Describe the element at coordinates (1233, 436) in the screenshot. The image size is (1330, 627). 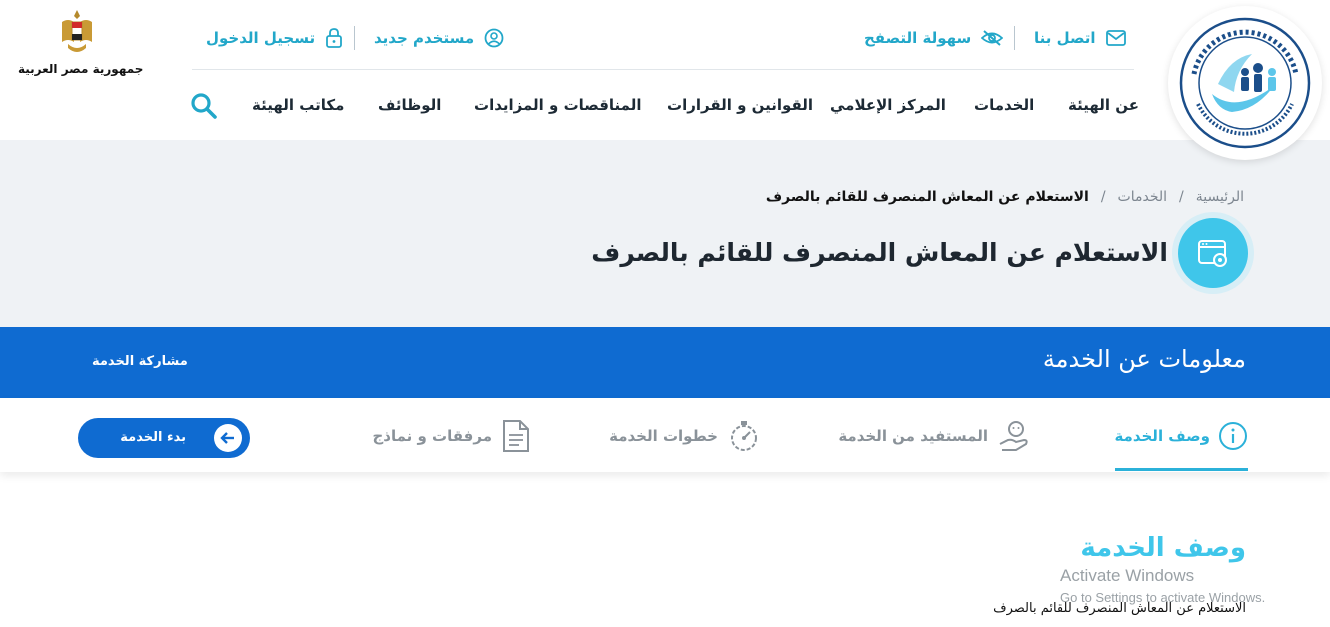
I see `info-icon` at that location.